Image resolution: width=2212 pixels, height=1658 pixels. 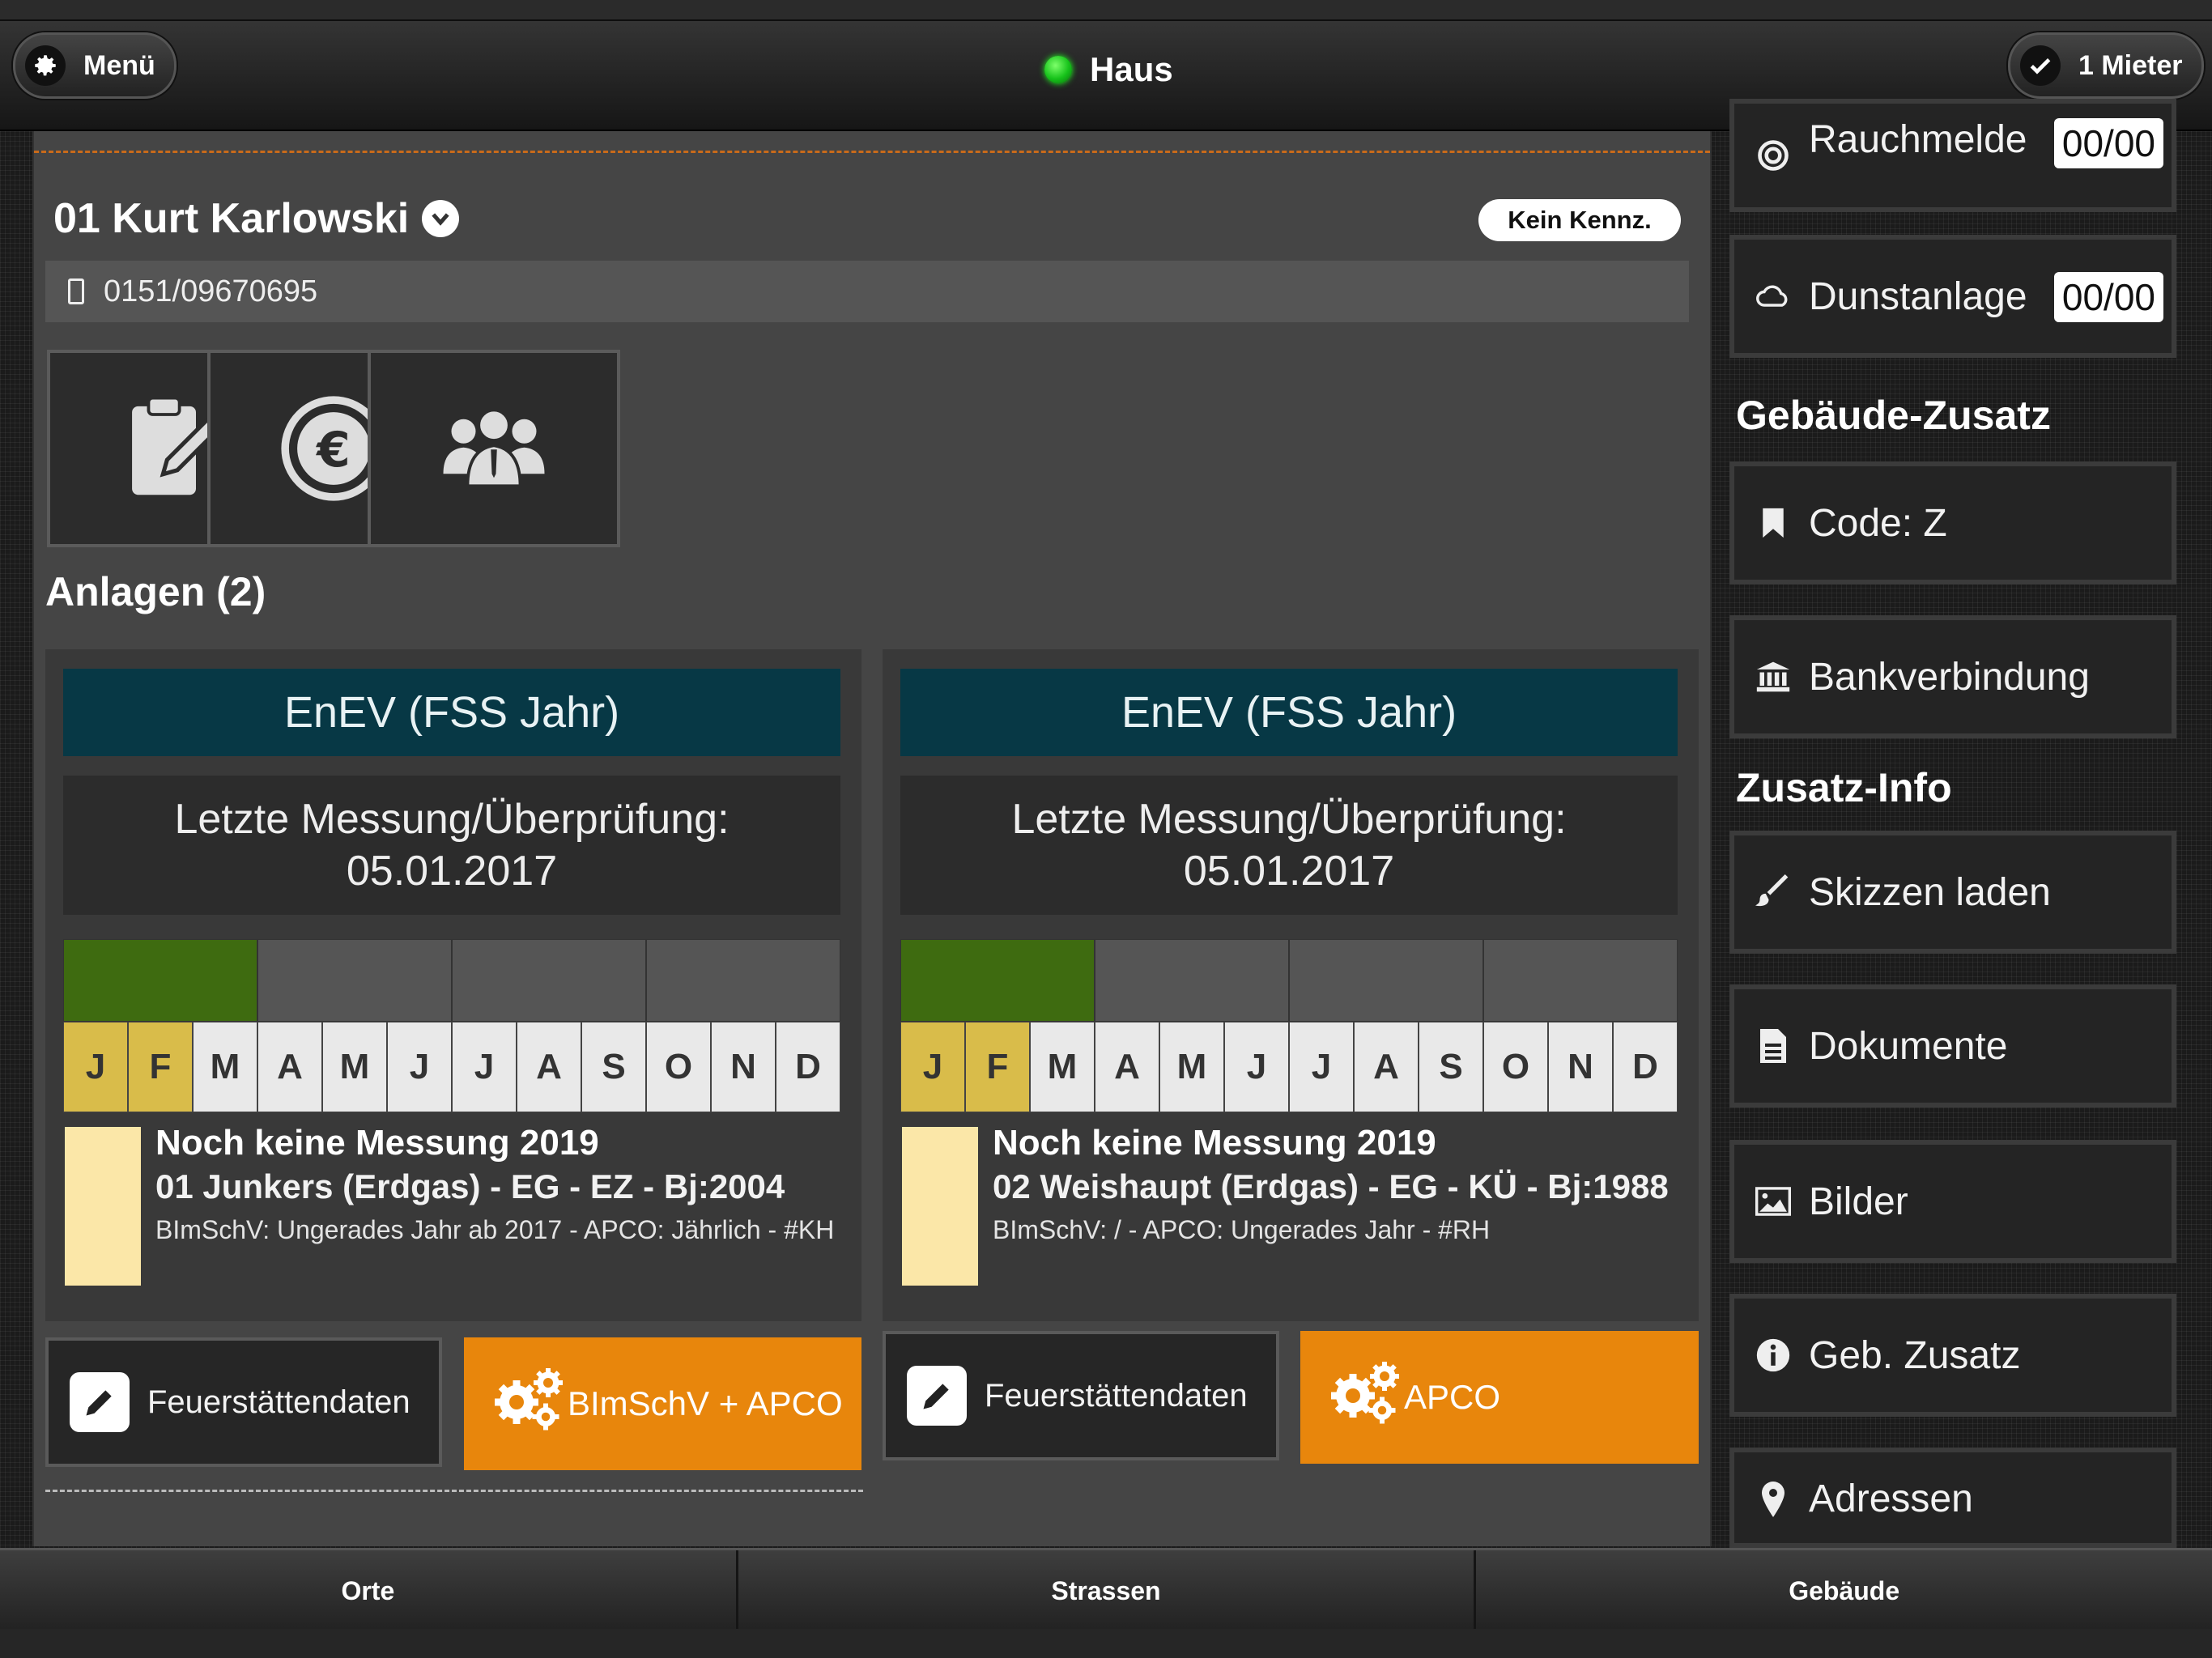 What do you see at coordinates (1918, 296) in the screenshot?
I see `hood-label: Dunstanlage` at bounding box center [1918, 296].